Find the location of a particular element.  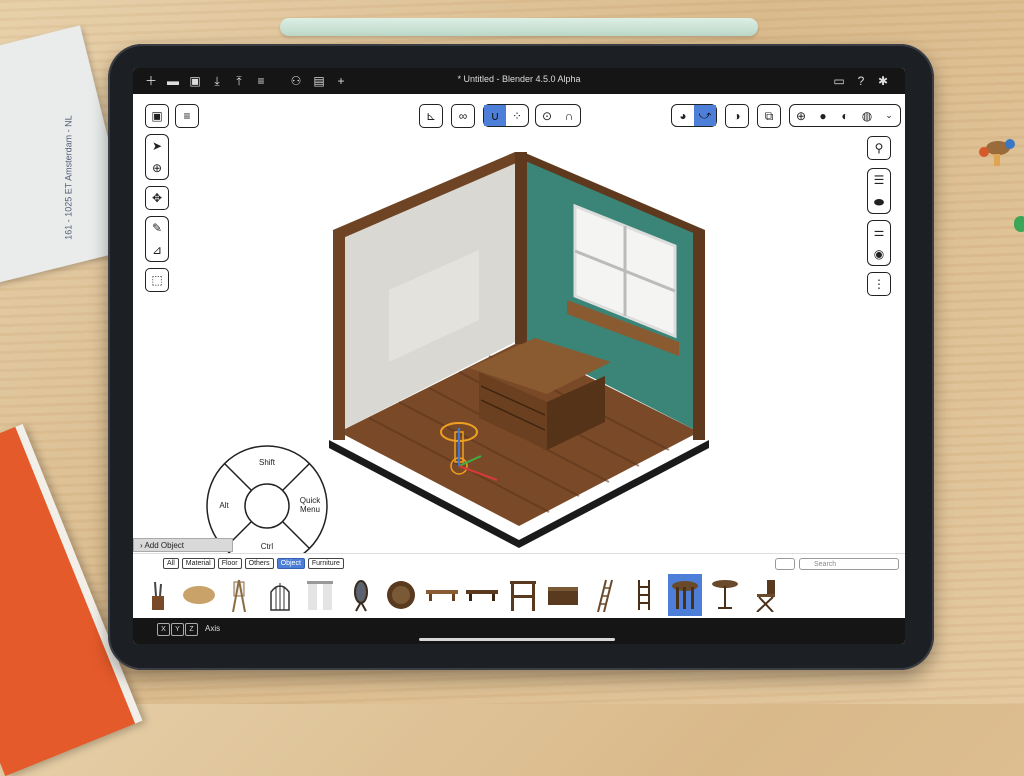

display-icon: ▭ is located at coordinates (839, 81).